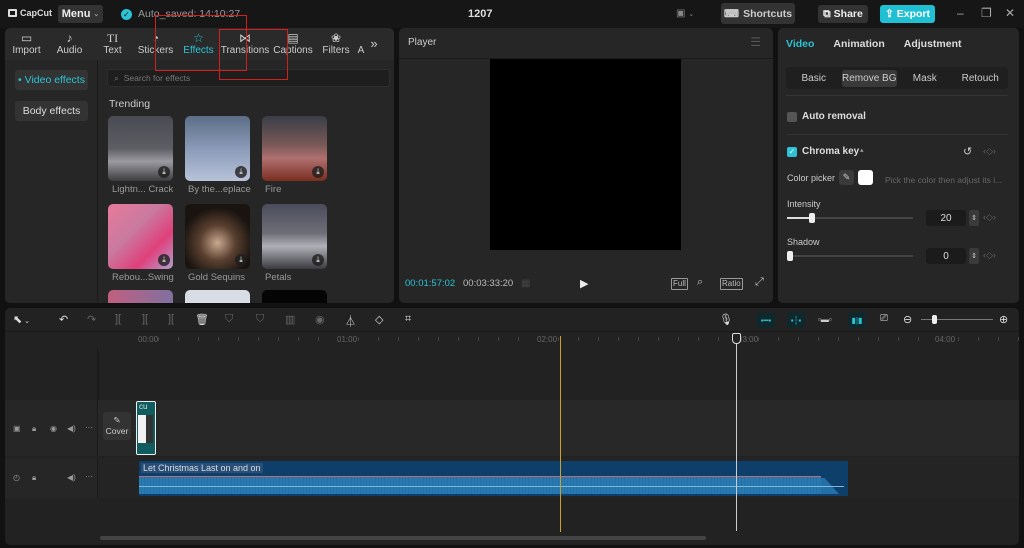 Image resolution: width=1024 pixels, height=548 pixels. Describe the element at coordinates (858, 44) in the screenshot. I see `tab-animation: Animation` at that location.